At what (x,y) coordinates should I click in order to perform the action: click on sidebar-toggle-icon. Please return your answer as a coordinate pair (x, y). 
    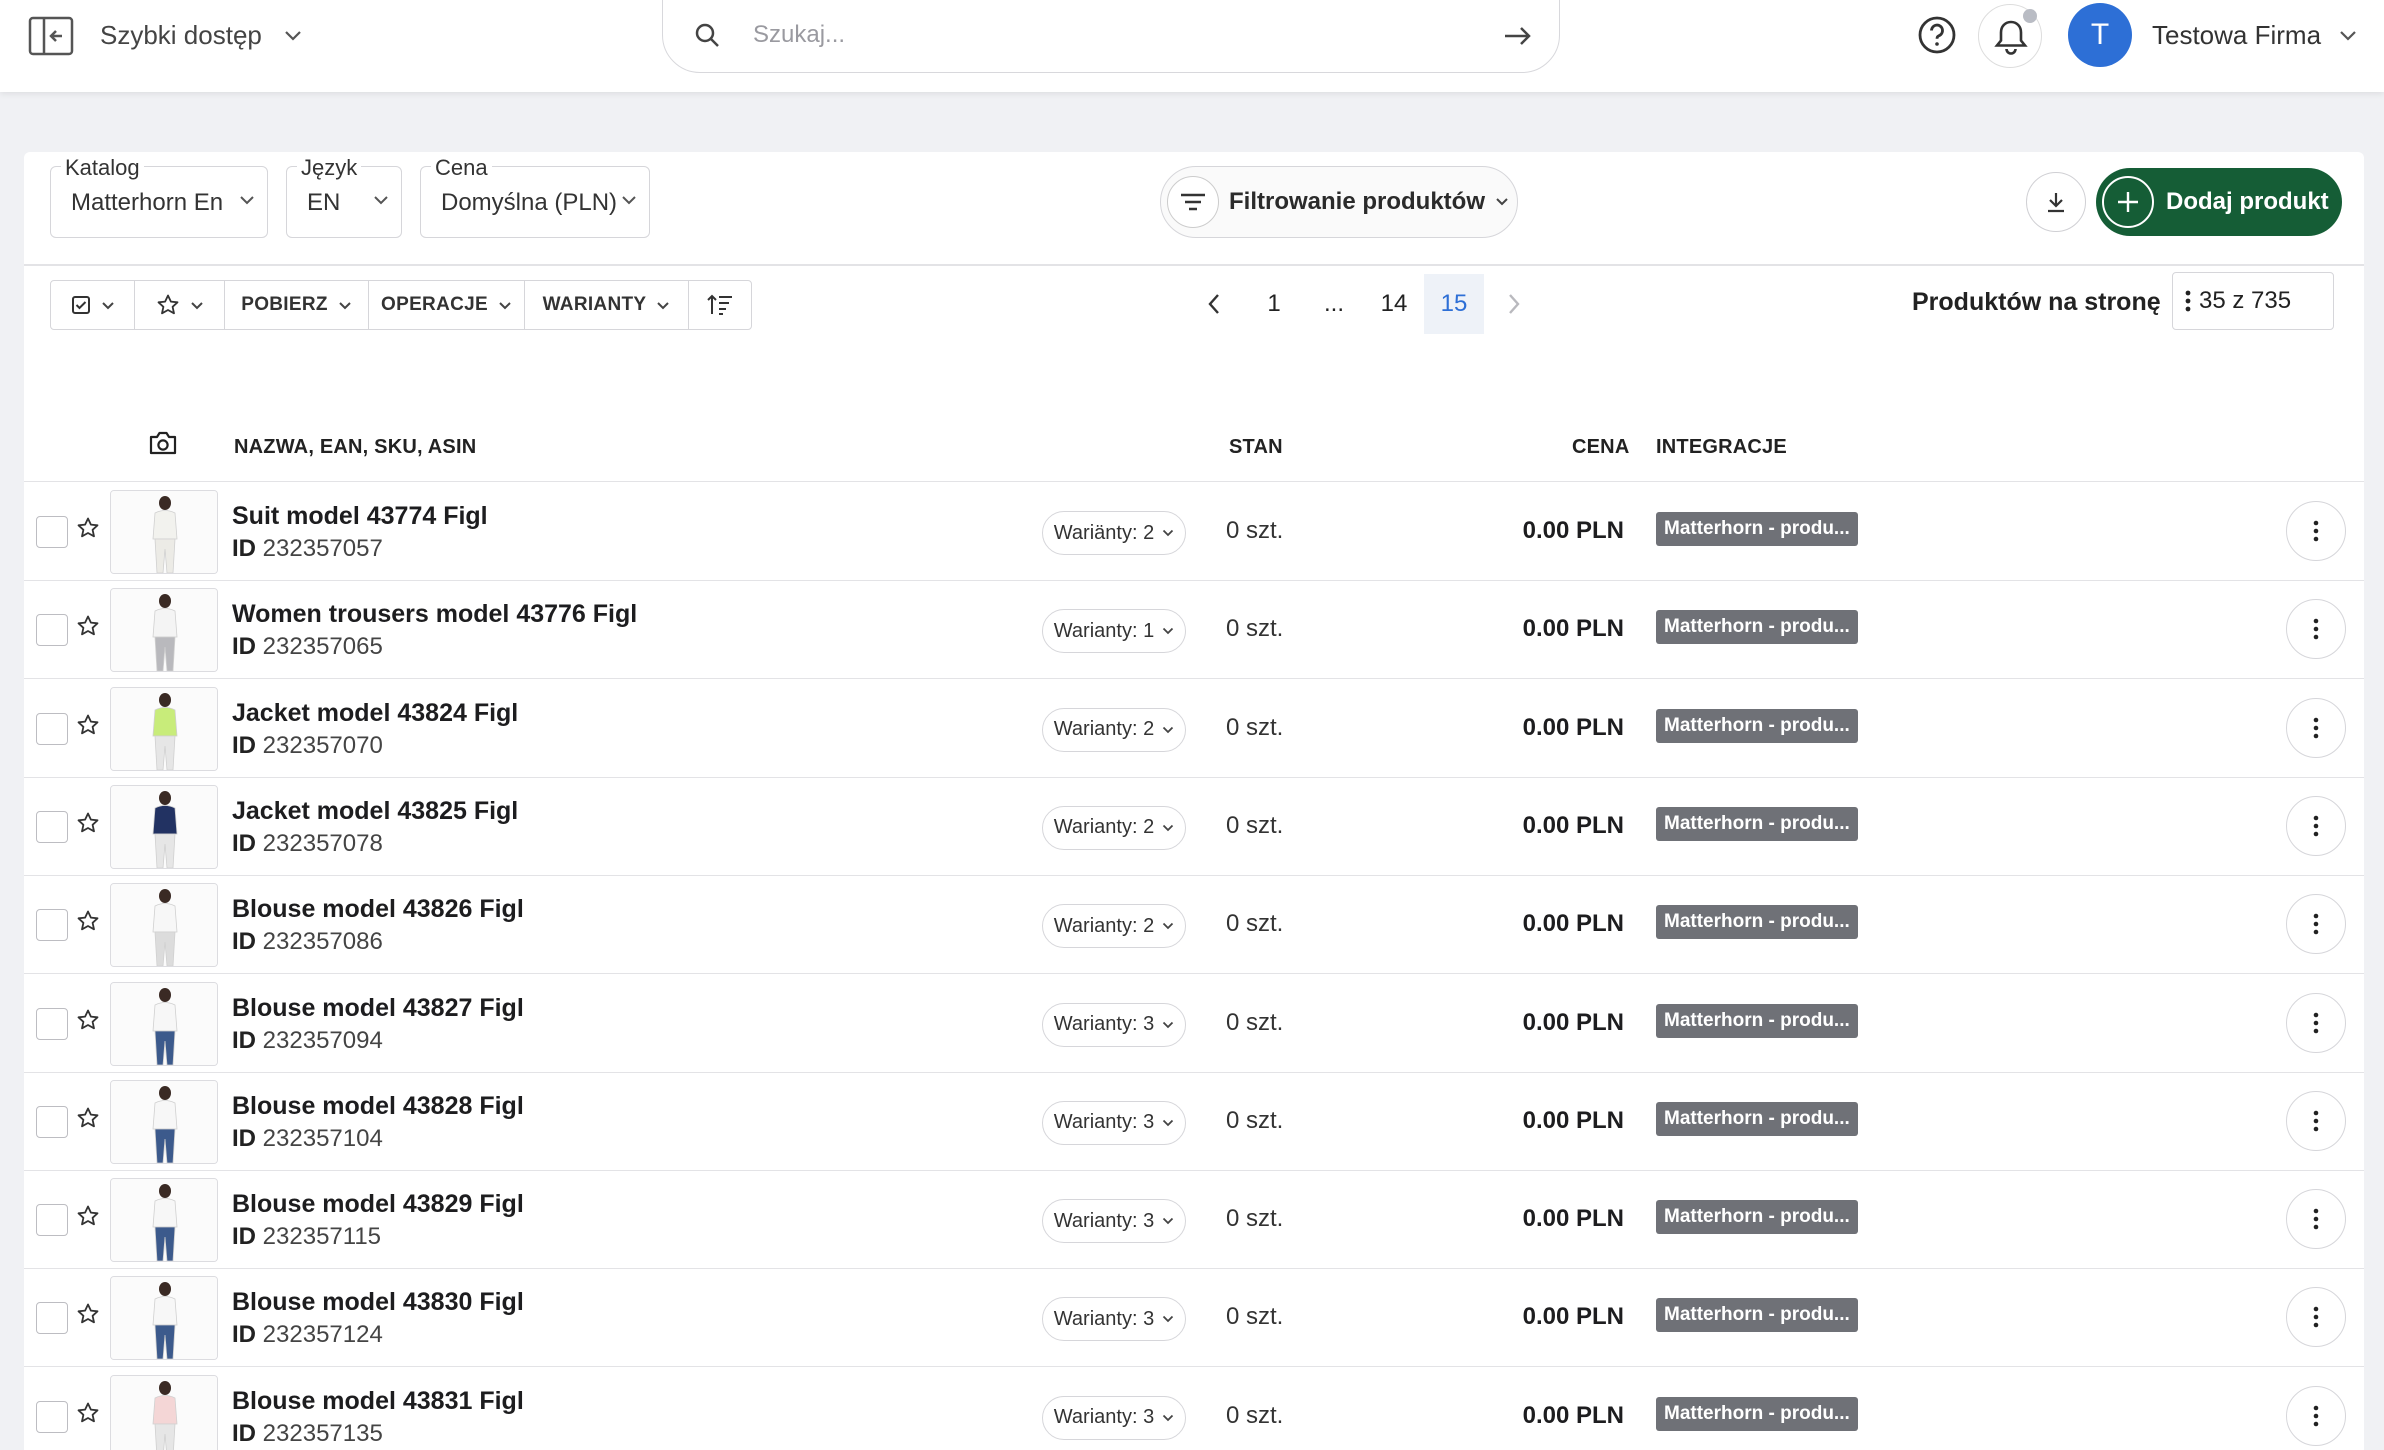
    Looking at the image, I should click on (51, 36).